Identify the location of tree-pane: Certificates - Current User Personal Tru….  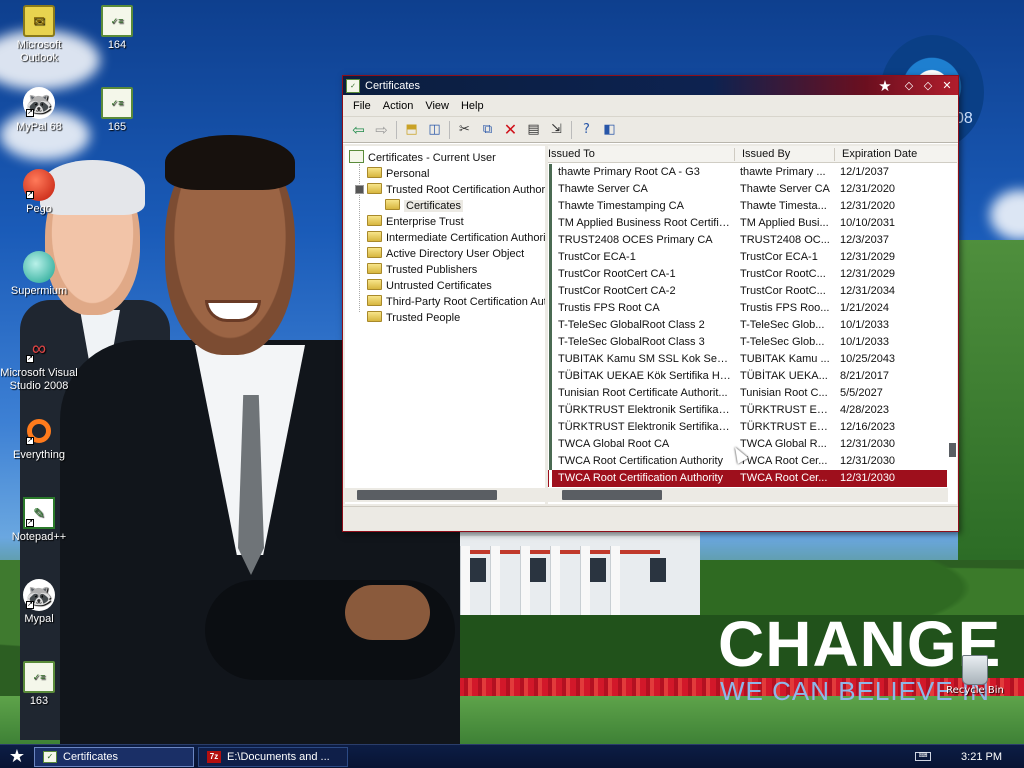
(445, 325).